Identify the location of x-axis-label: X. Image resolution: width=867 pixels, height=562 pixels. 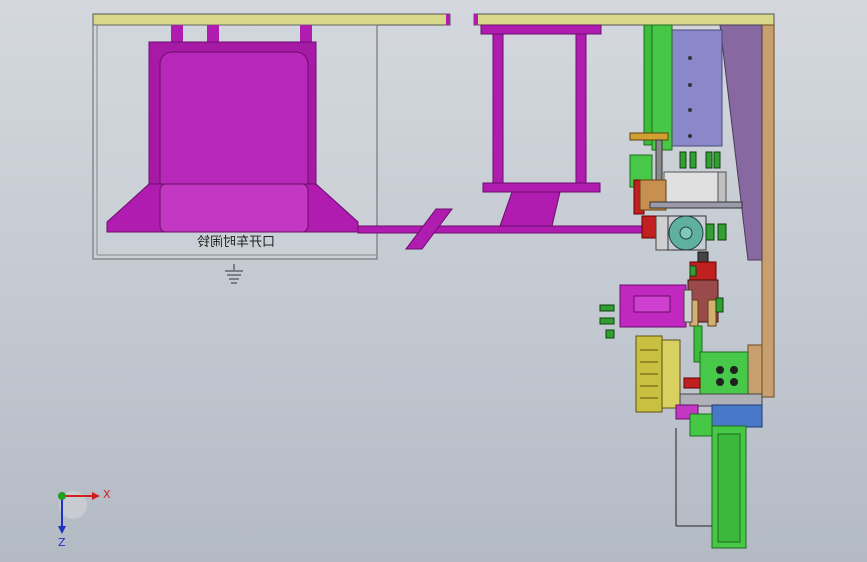
(107, 494).